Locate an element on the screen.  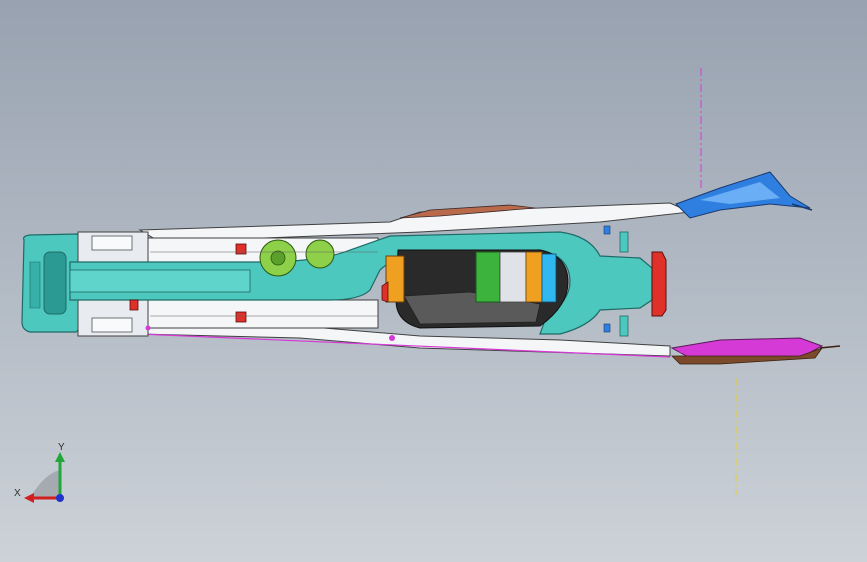
rear-pin-top is located at coordinates (607, 230).